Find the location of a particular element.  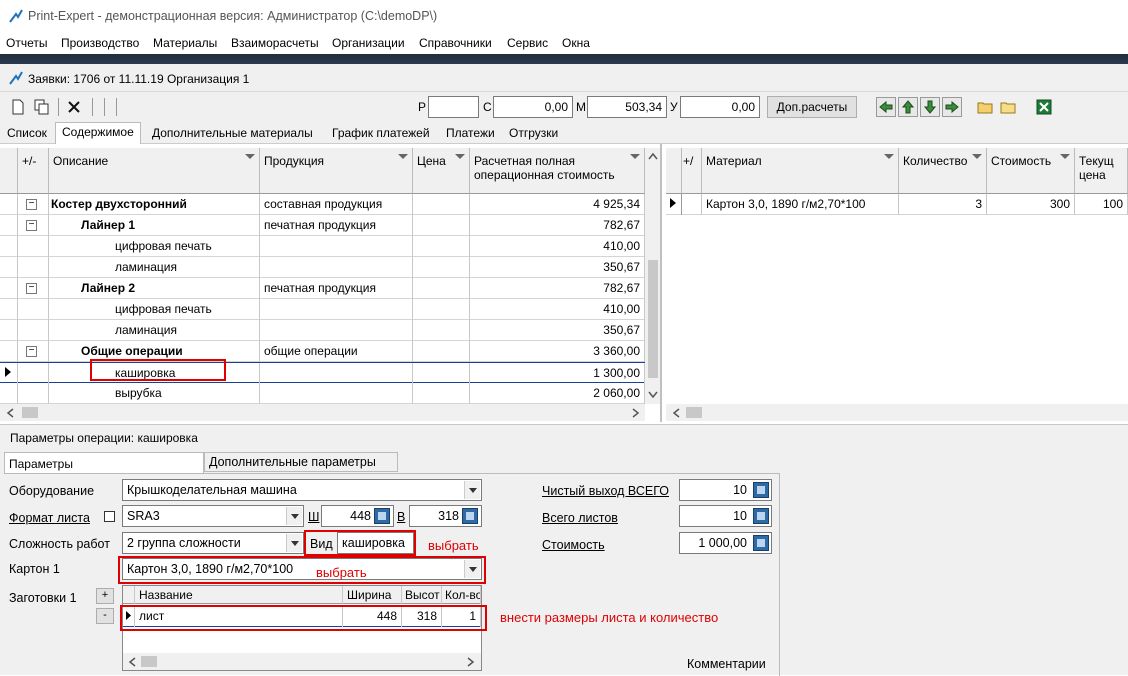

tab-contents: Содержимое is located at coordinates (98, 133).